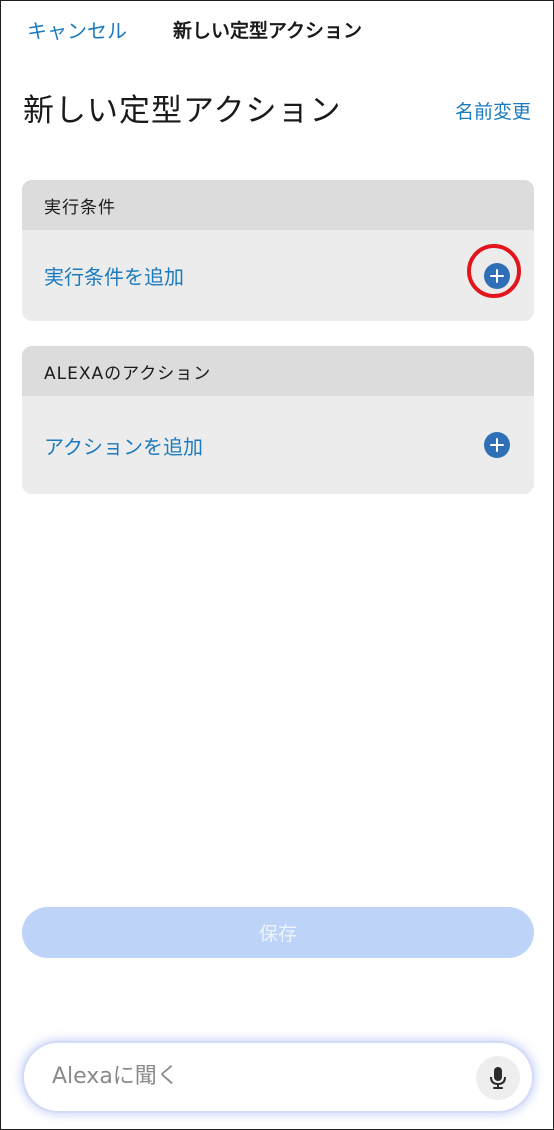  I want to click on action-section-header: ALEXAのアクション, so click(278, 371).